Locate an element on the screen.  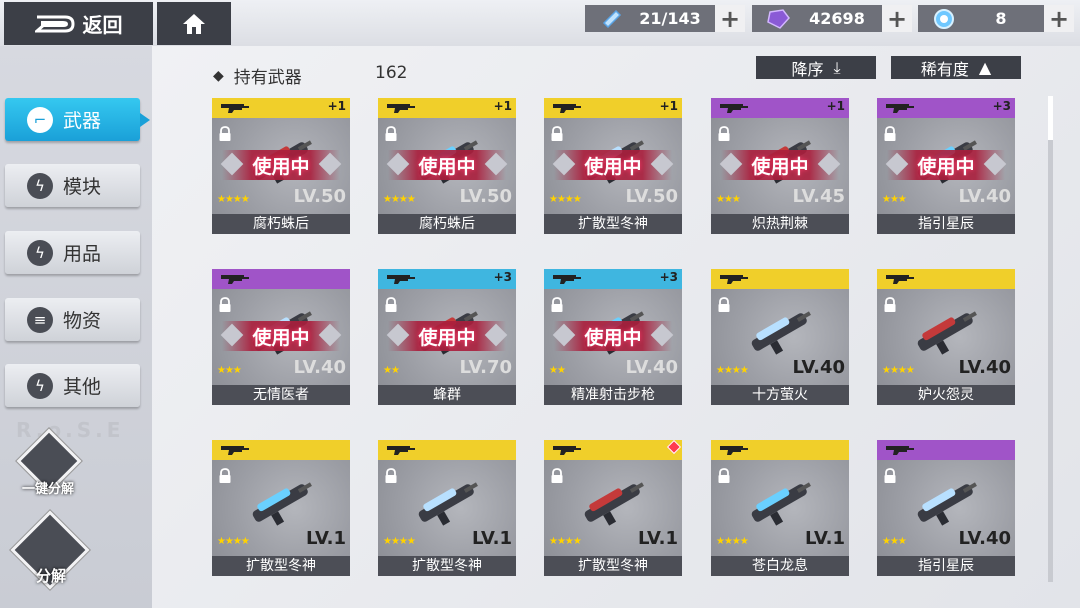
tab-supplies: ϟ 用品 is located at coordinates (72, 252).